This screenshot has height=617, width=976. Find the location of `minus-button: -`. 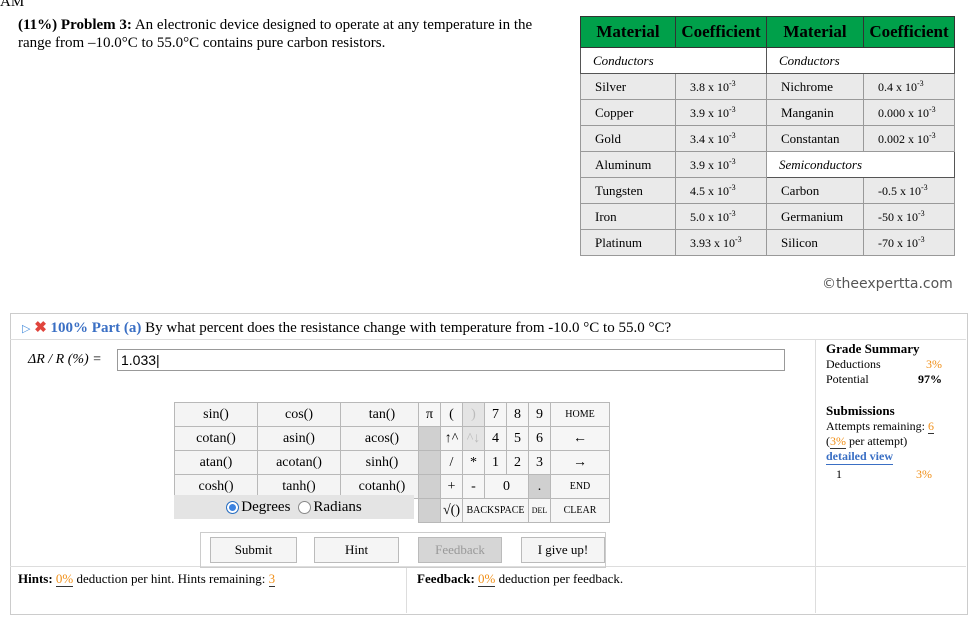

minus-button: - is located at coordinates (473, 486).